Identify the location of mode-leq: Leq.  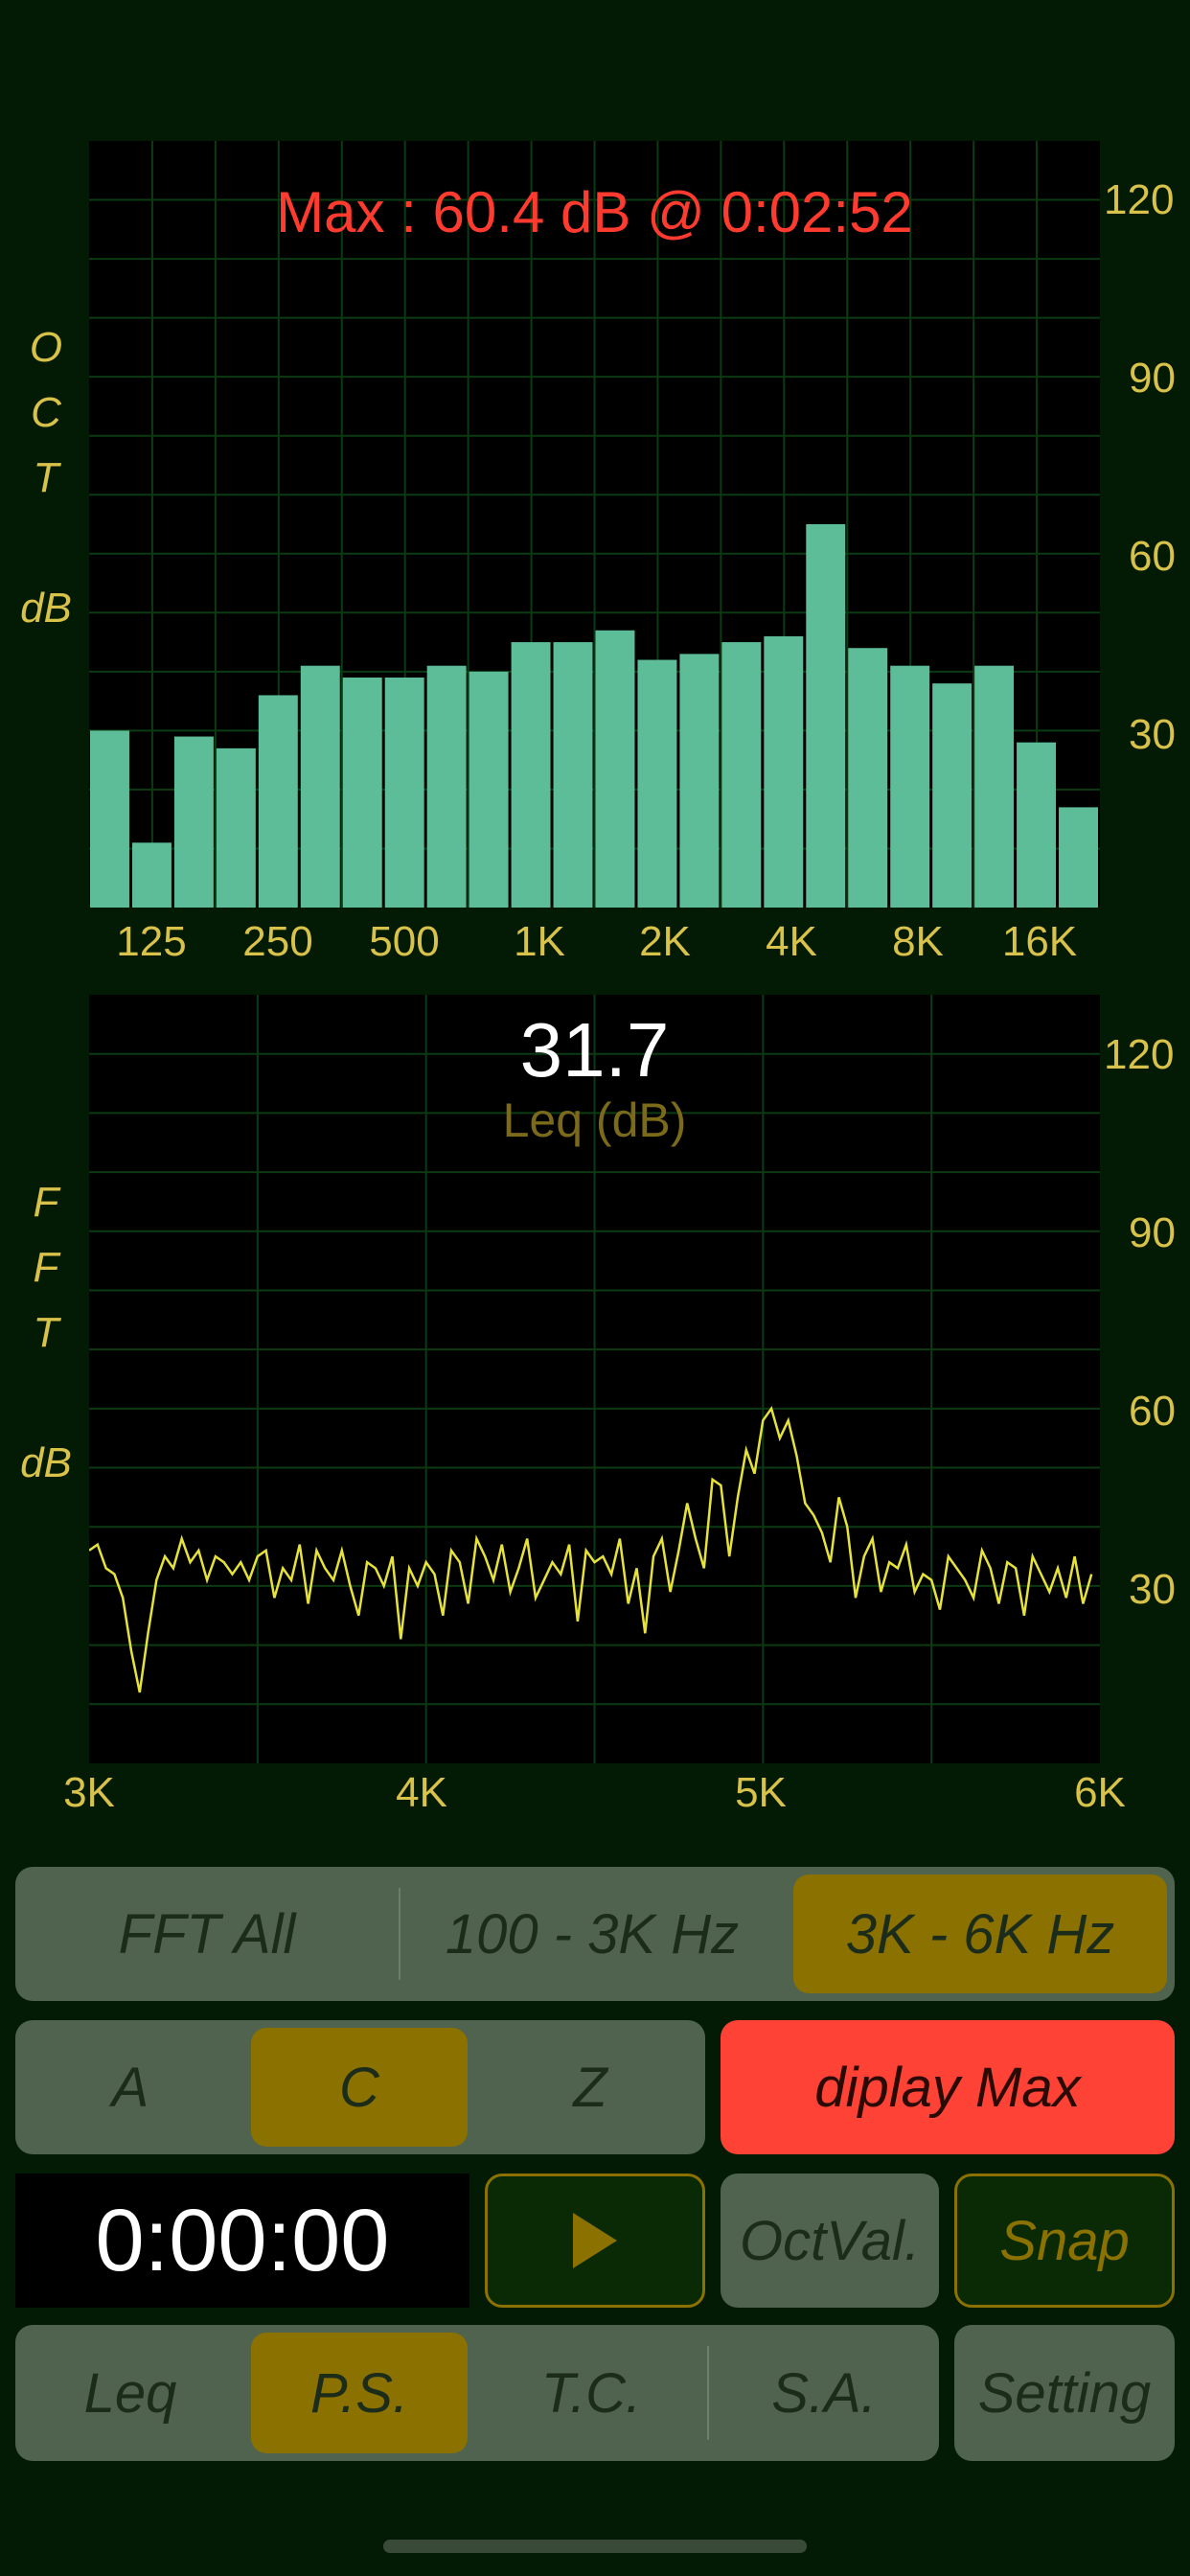
(130, 2393).